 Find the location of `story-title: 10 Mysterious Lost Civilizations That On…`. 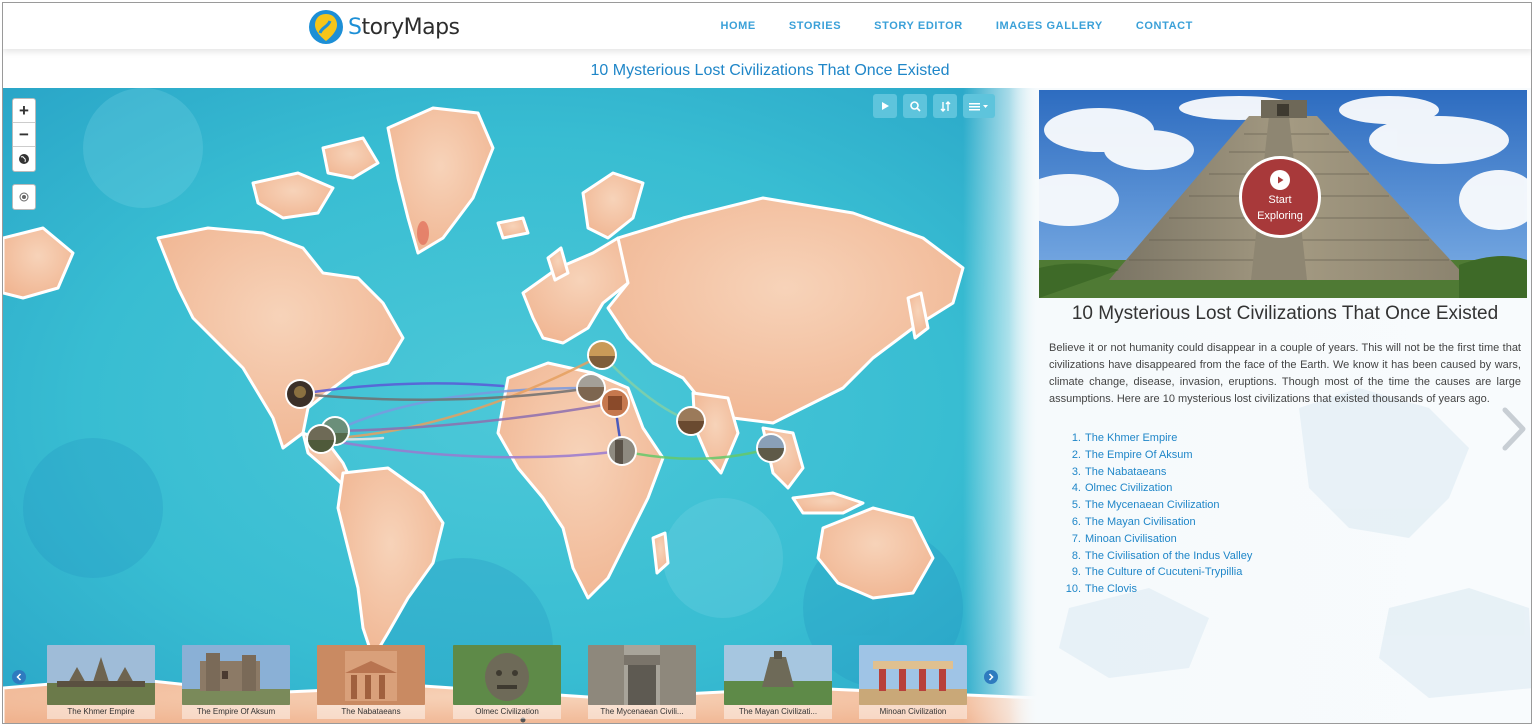

story-title: 10 Mysterious Lost Civilizations That On… is located at coordinates (1285, 313).